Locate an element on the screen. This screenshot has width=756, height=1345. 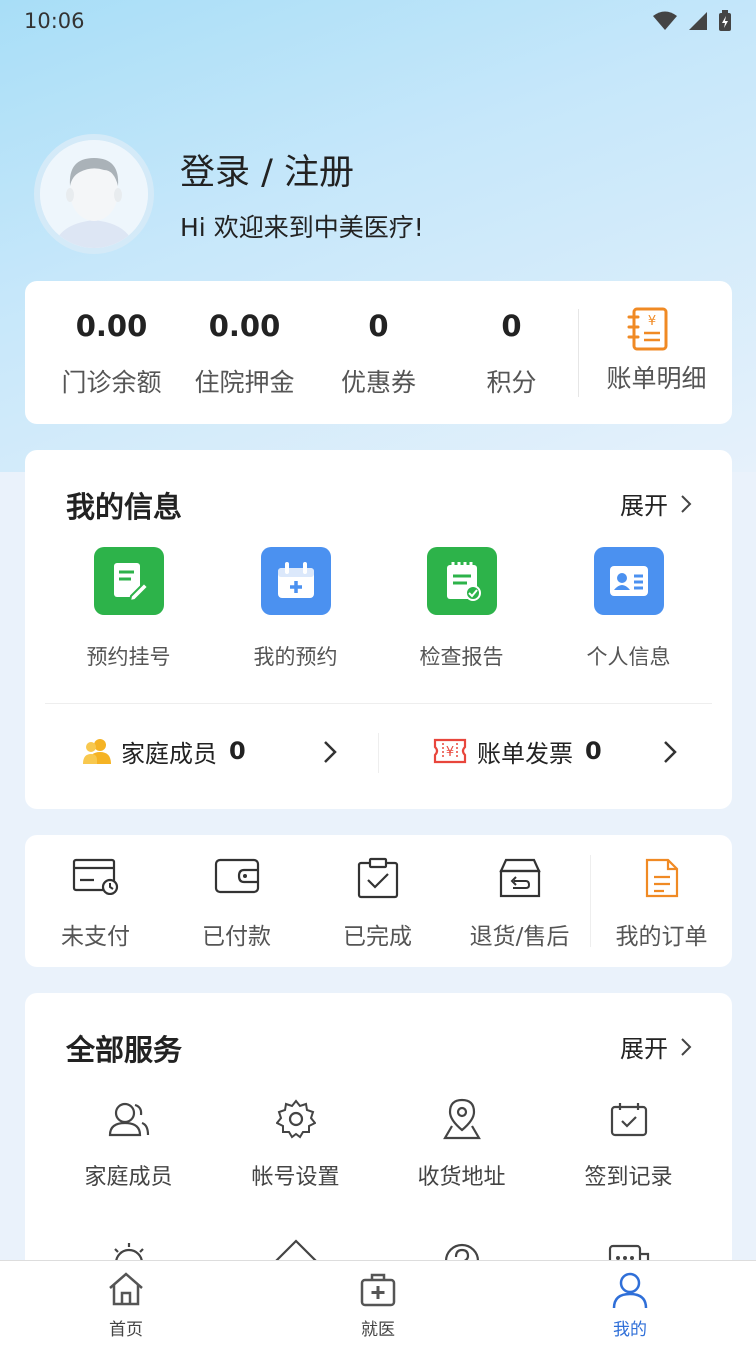
report-check-icon is located at coordinates (461, 581).